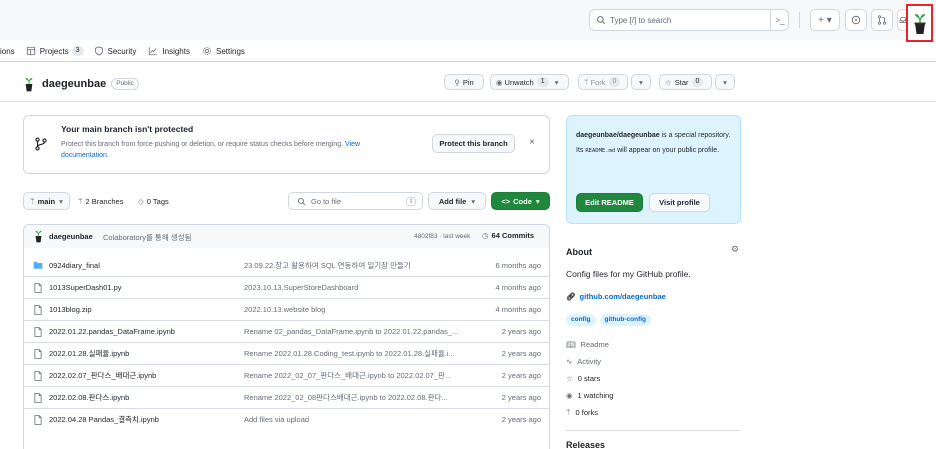  I want to click on branch-select-button: ᛘ main ▾, so click(46, 201).